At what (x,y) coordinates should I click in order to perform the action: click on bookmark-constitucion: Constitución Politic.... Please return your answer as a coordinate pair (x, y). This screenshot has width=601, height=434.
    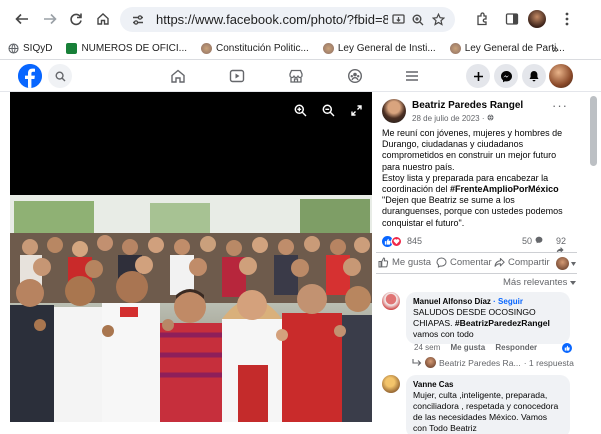
    Looking at the image, I should click on (255, 48).